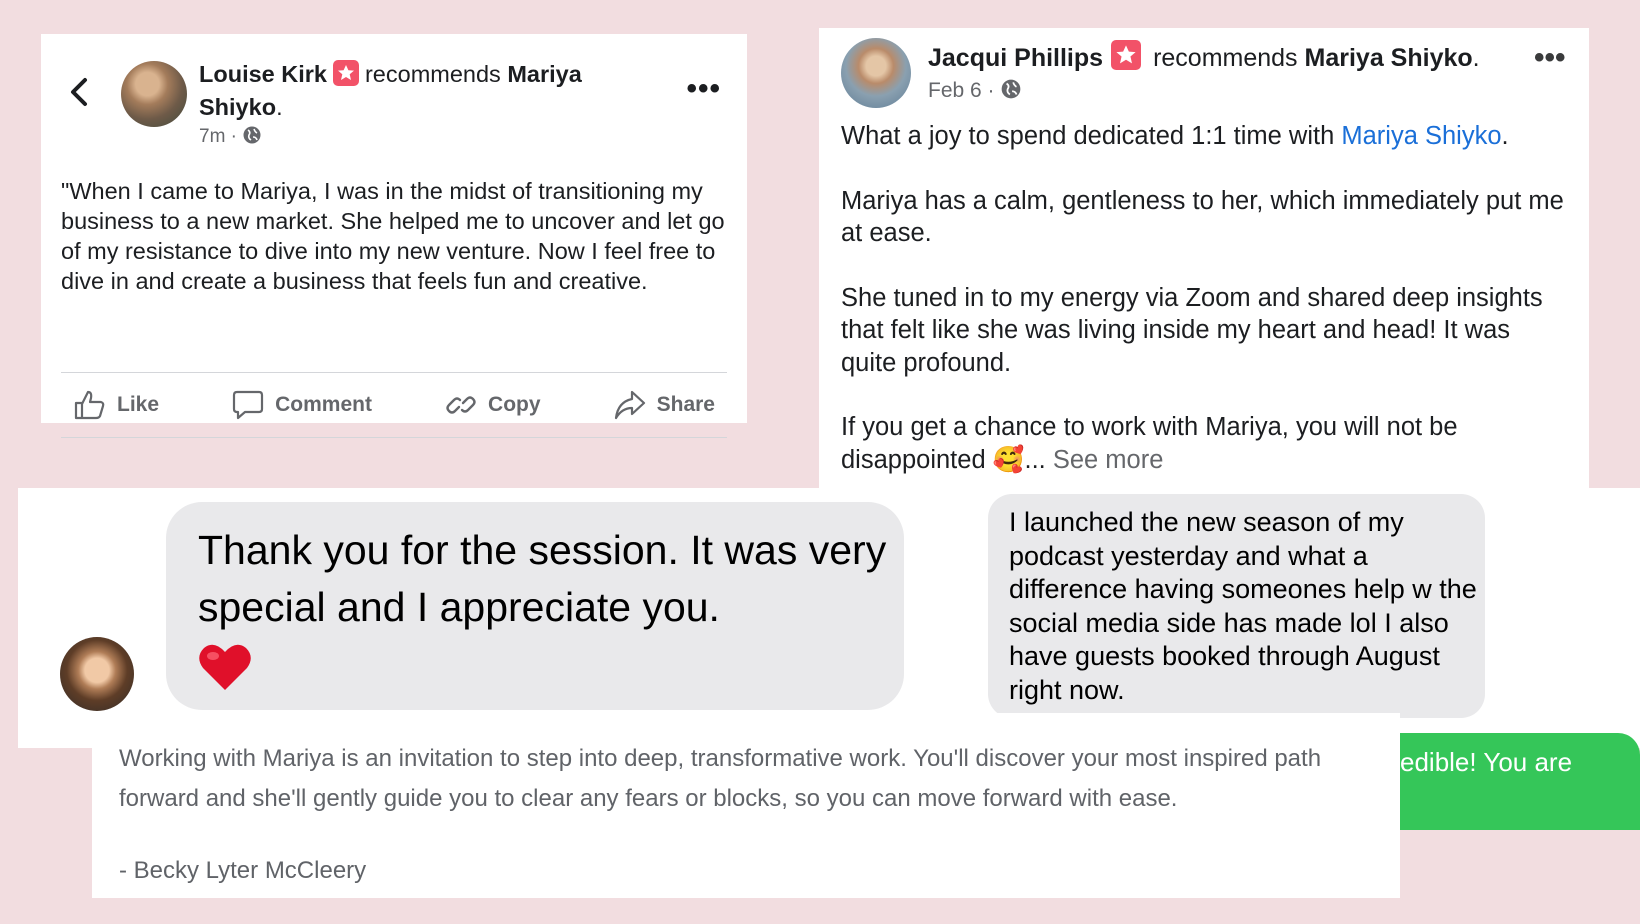  I want to click on copy-label: Copy, so click(514, 404).